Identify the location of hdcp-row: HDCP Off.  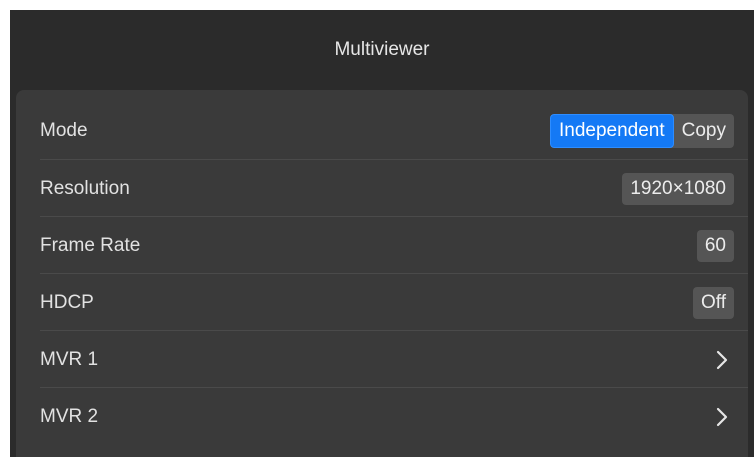
(382, 302).